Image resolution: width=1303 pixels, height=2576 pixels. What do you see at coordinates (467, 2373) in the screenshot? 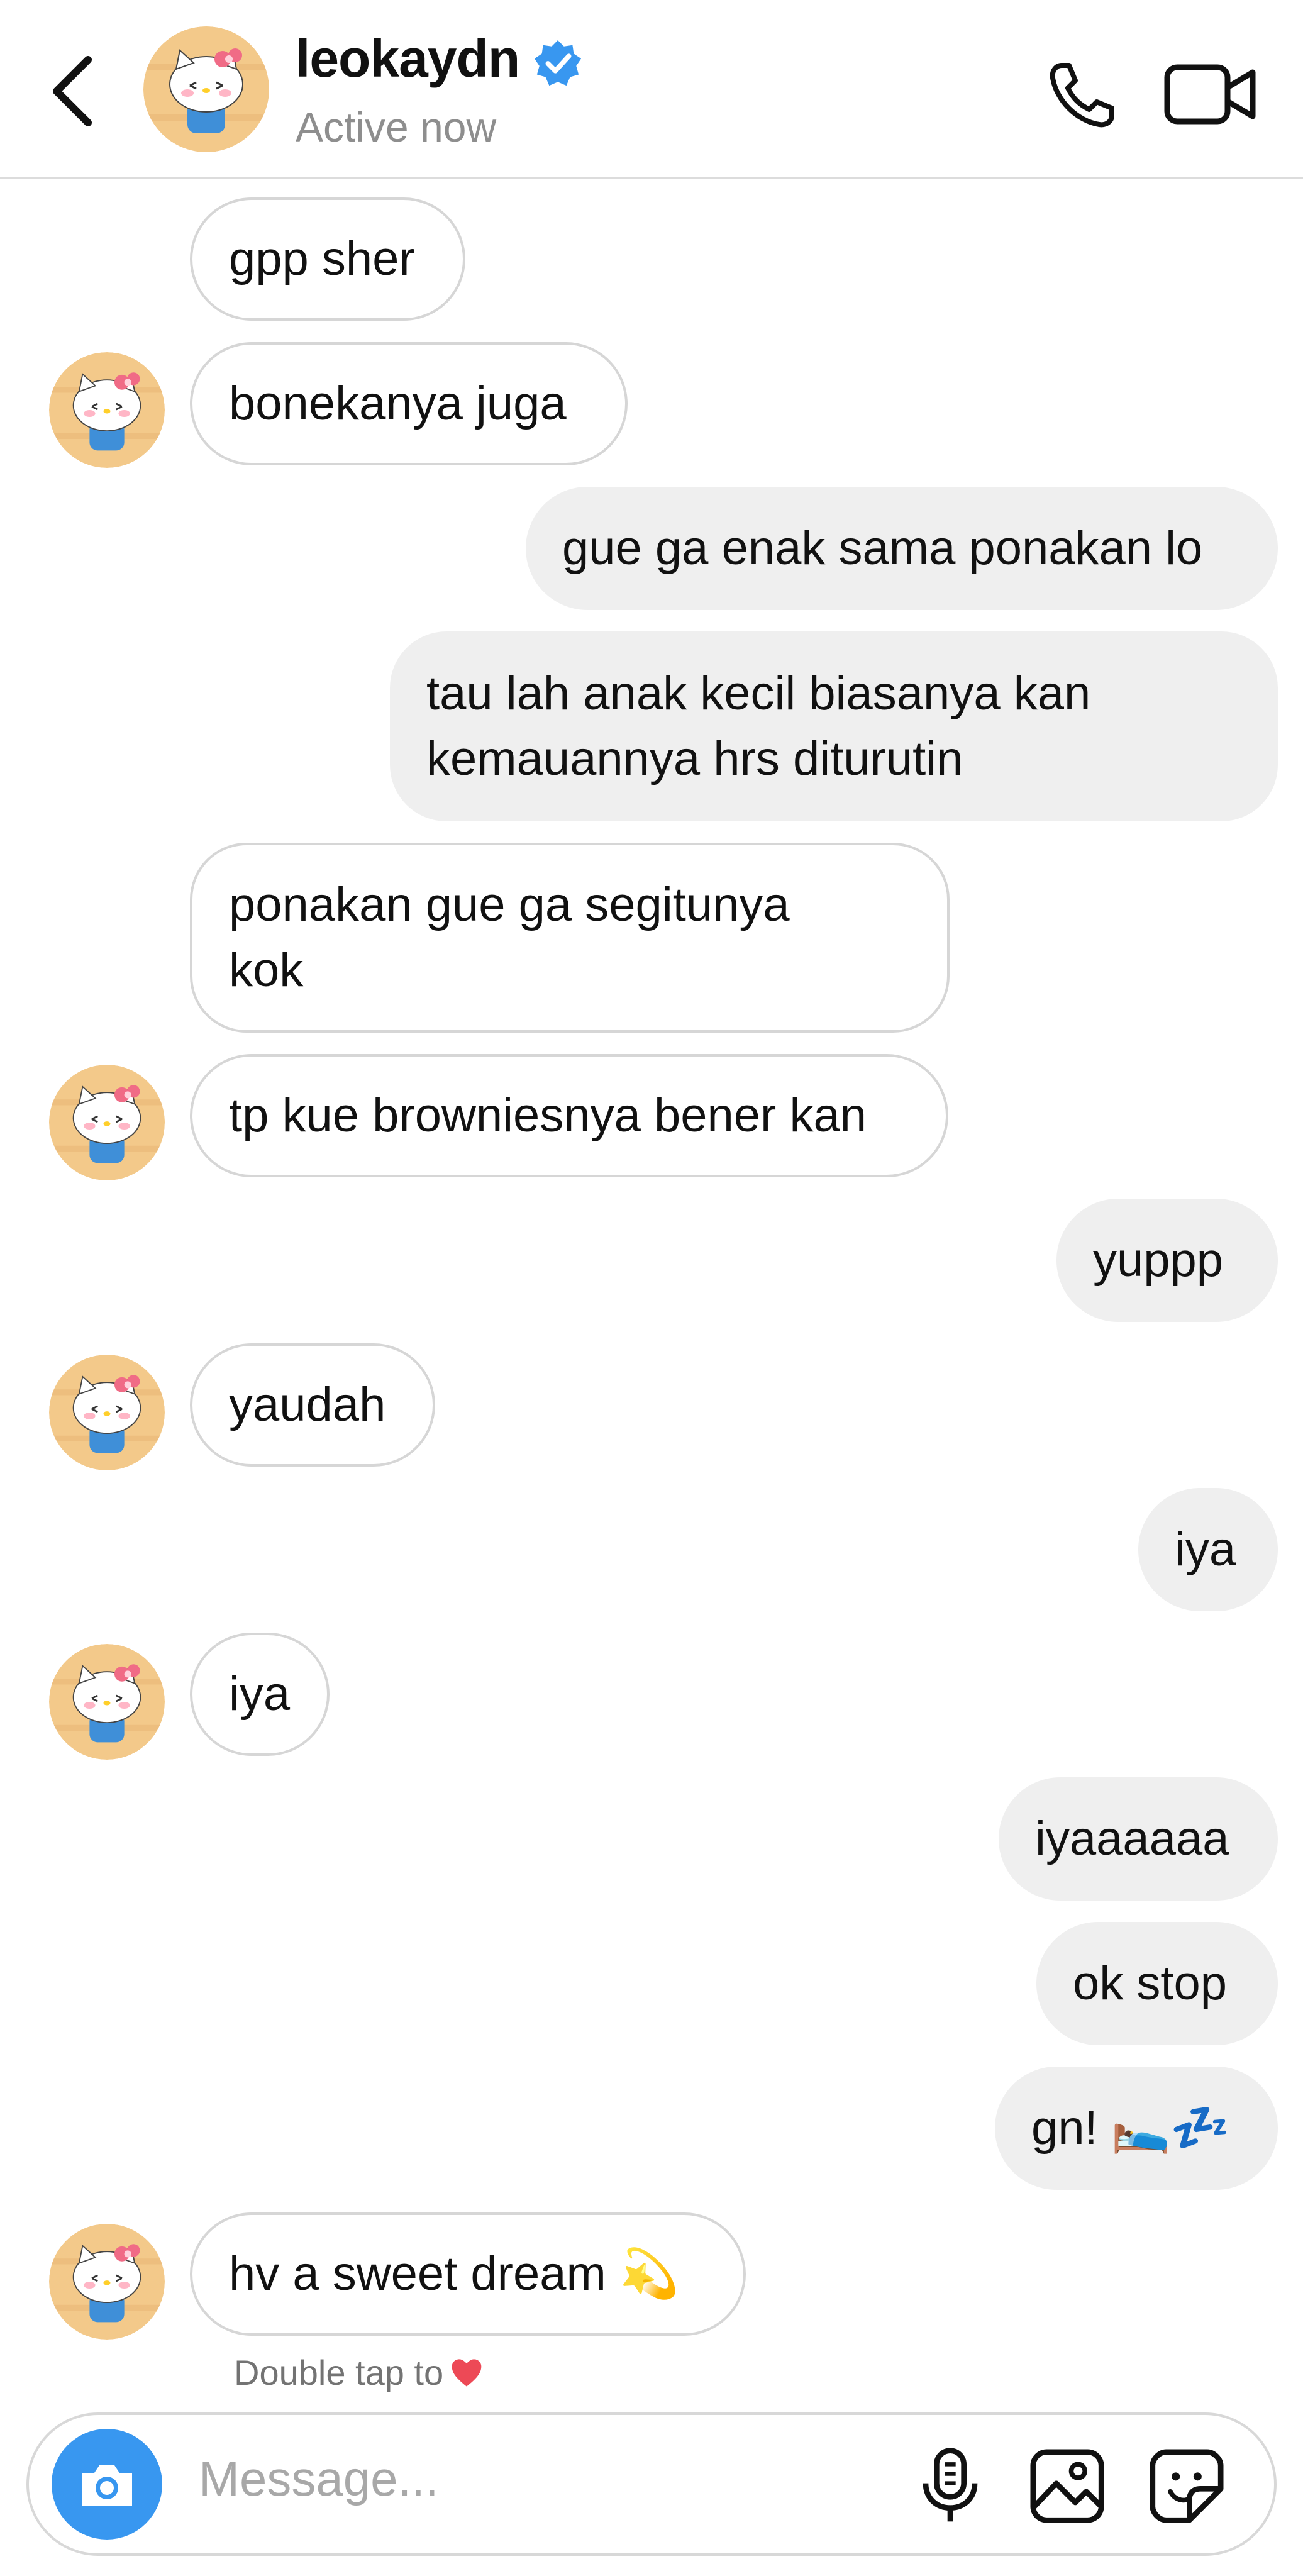
I see `heart-icon` at bounding box center [467, 2373].